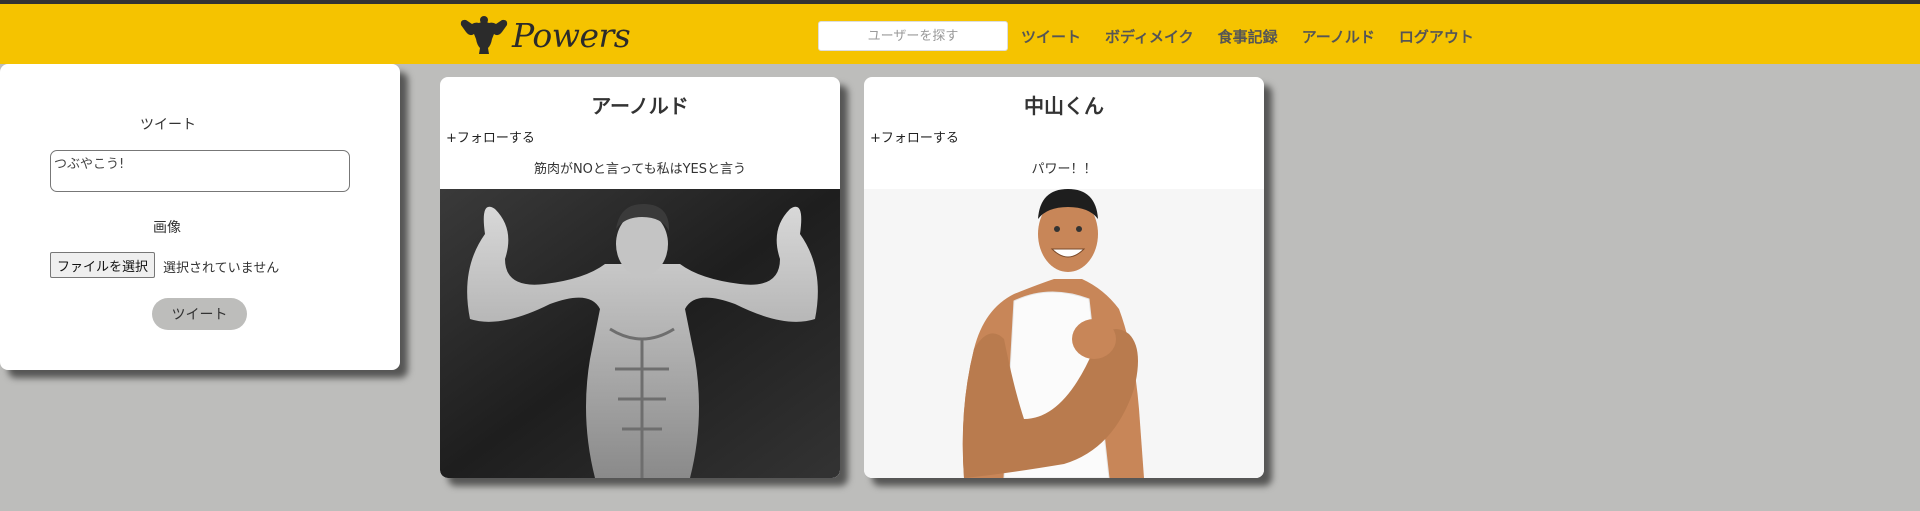 This screenshot has width=1920, height=511. I want to click on image-label: 画像, so click(167, 228).